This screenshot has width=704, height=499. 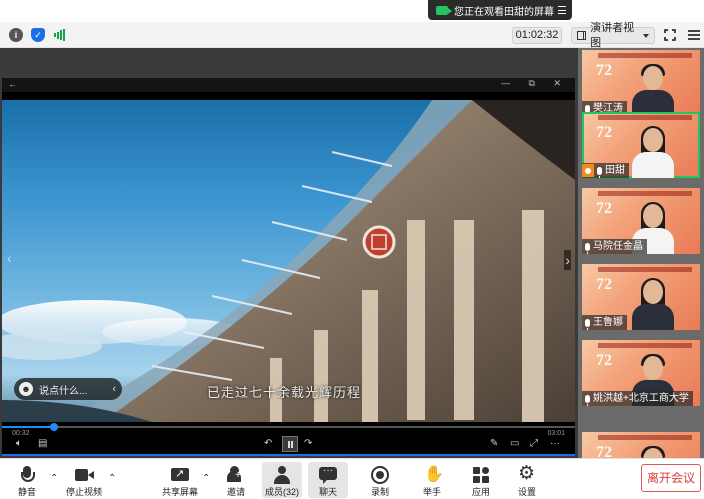 What do you see at coordinates (504, 12) in the screenshot?
I see `screen-share-banner-text: 您正在观看田甜的屏幕` at bounding box center [504, 12].